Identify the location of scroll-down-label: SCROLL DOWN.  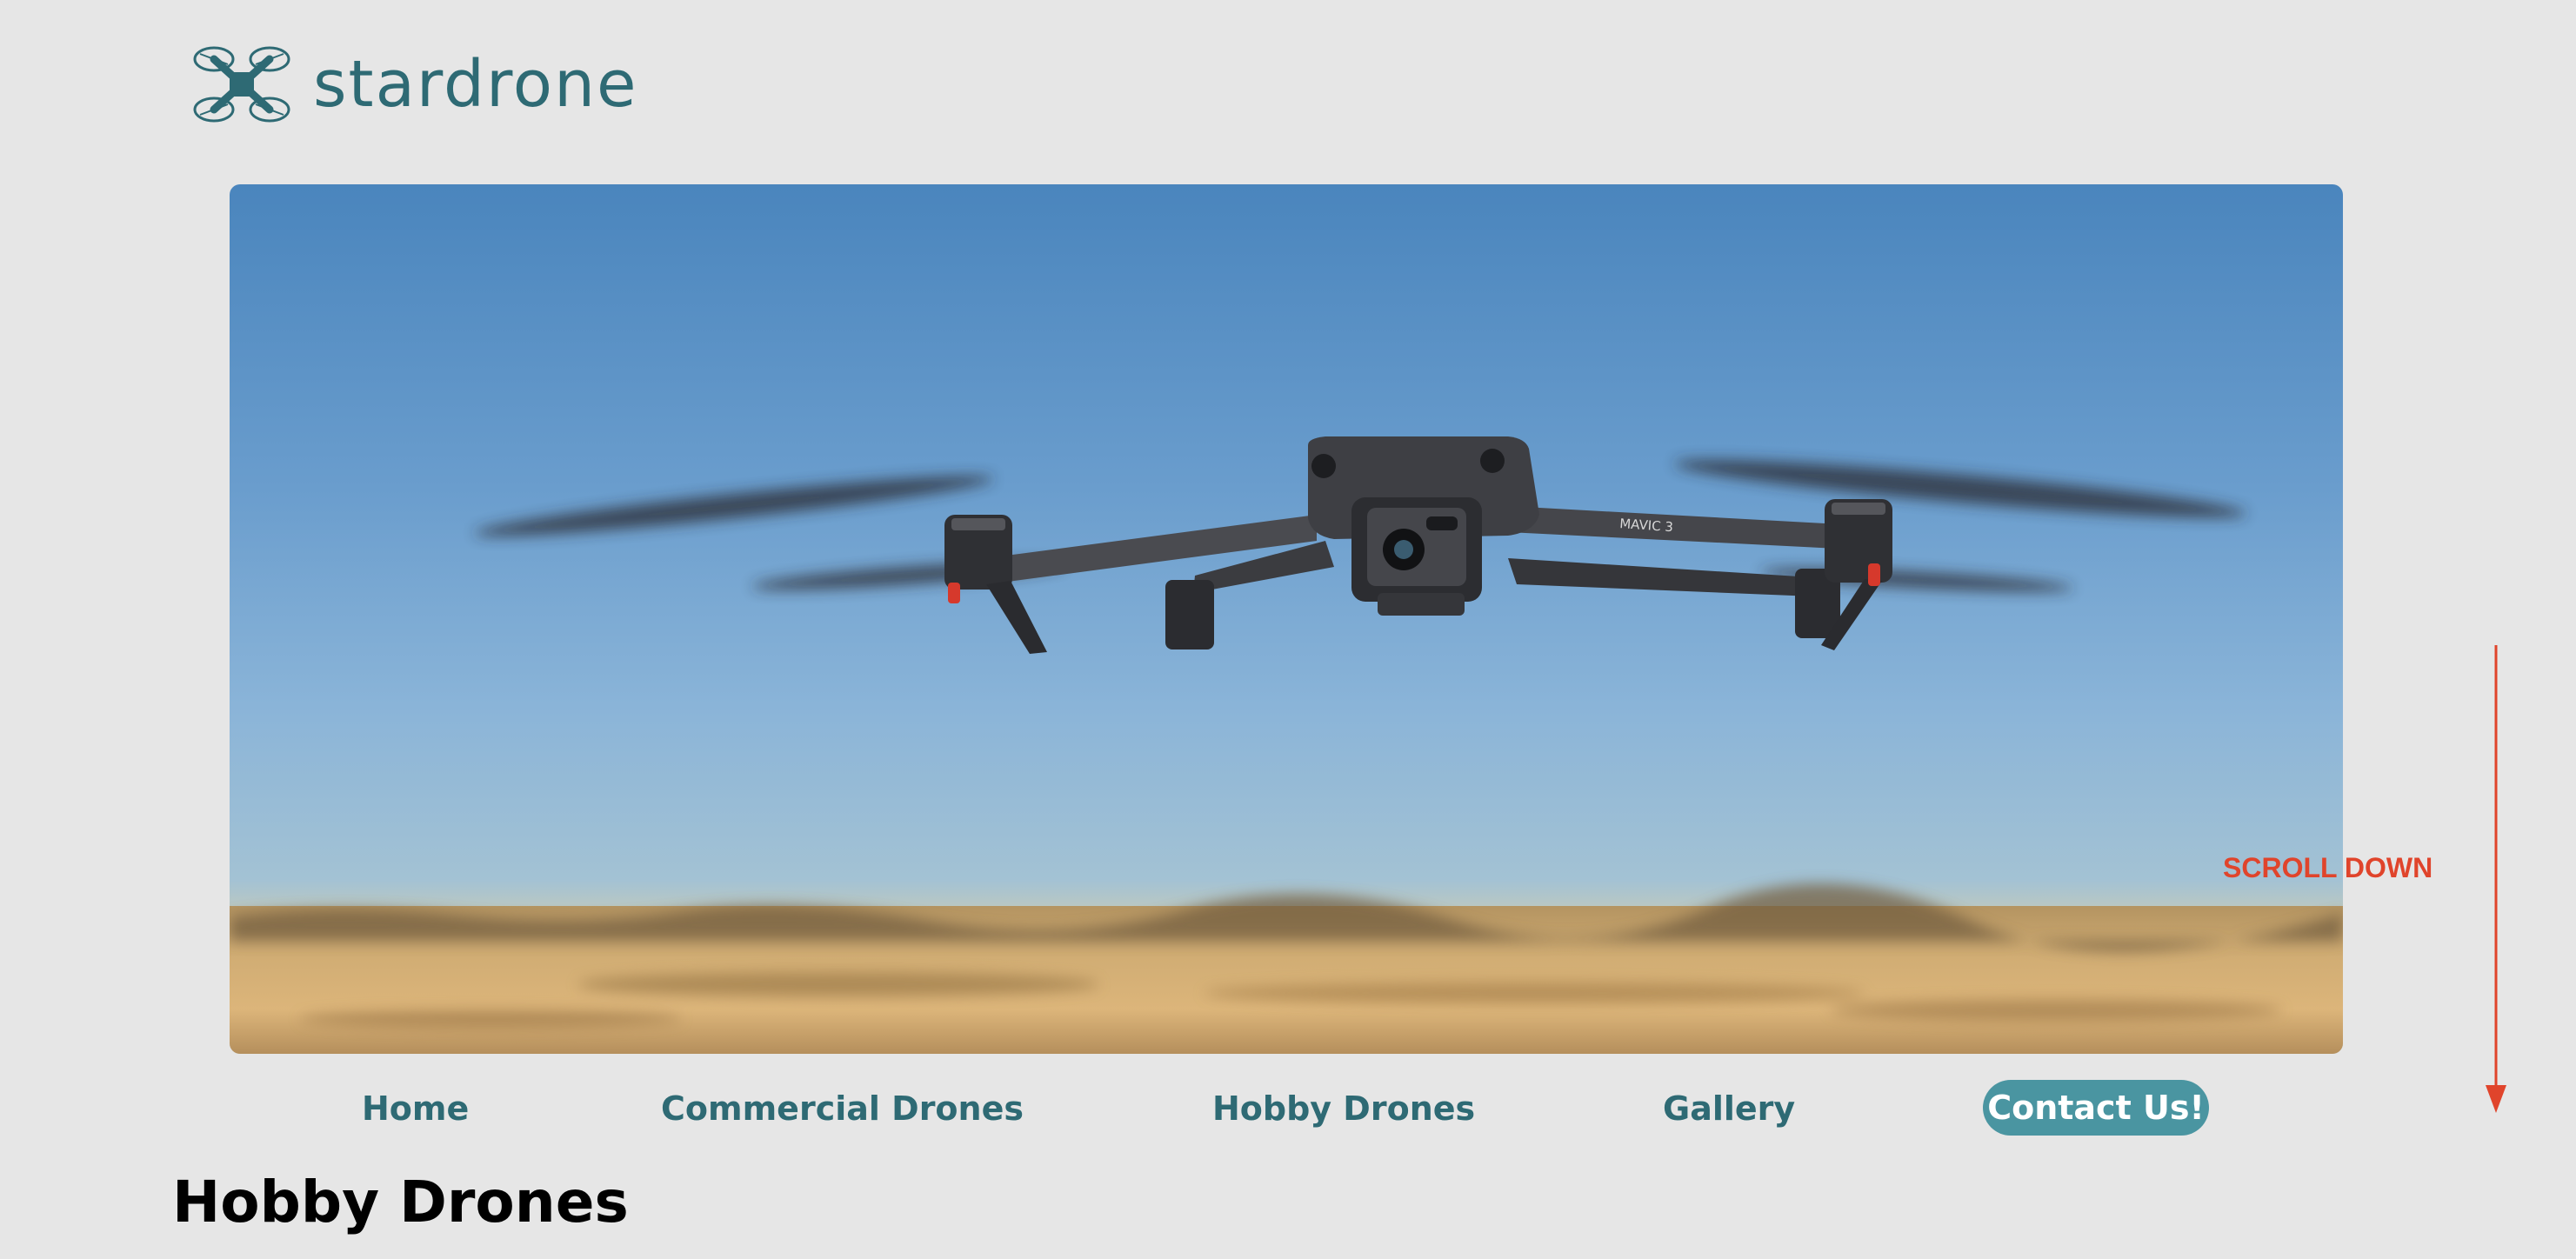
(2328, 867).